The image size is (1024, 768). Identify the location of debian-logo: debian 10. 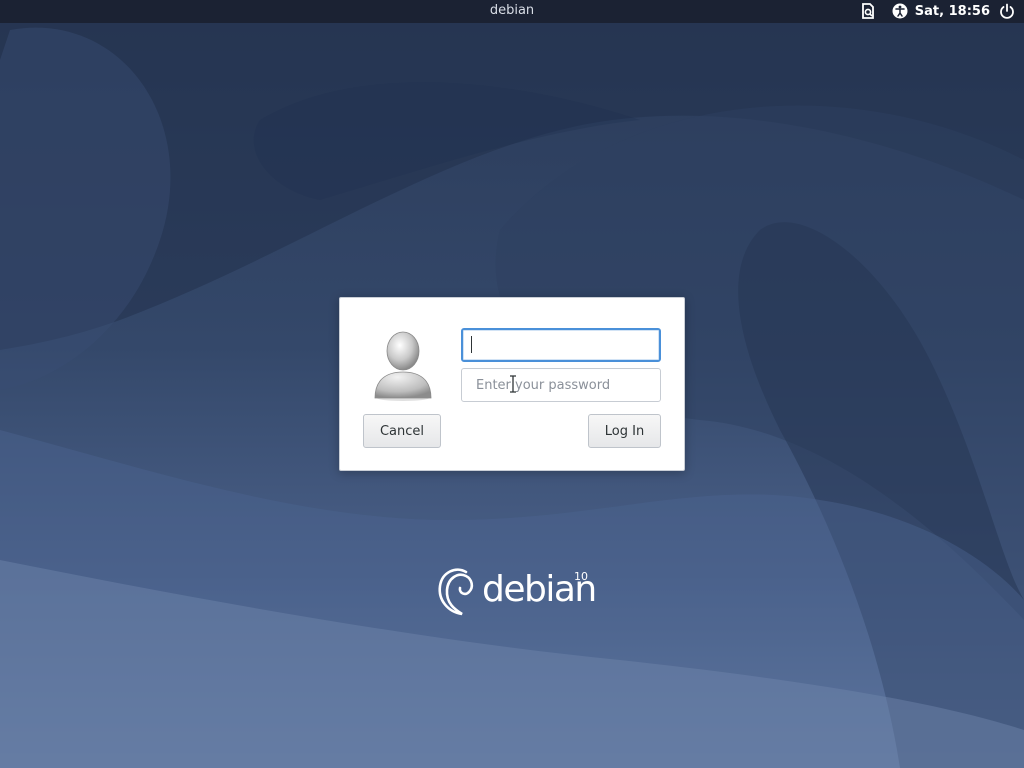
(516, 589).